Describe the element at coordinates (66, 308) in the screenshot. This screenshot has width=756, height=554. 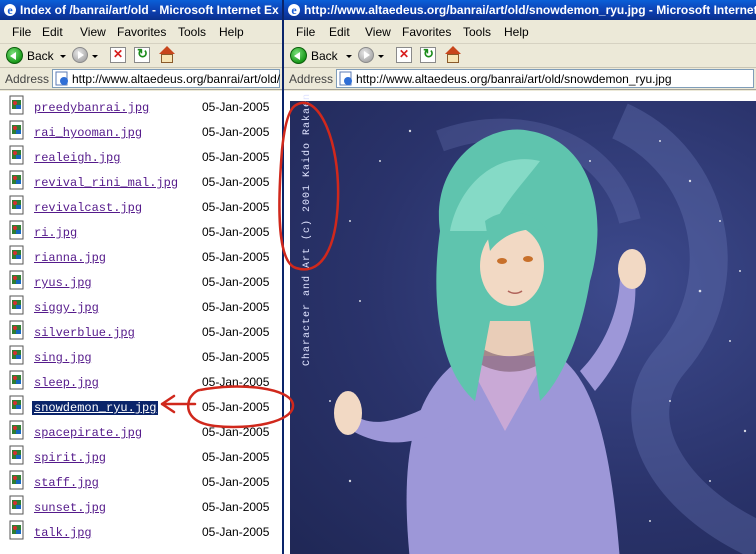
I see `file-link: siggy.jpg` at that location.